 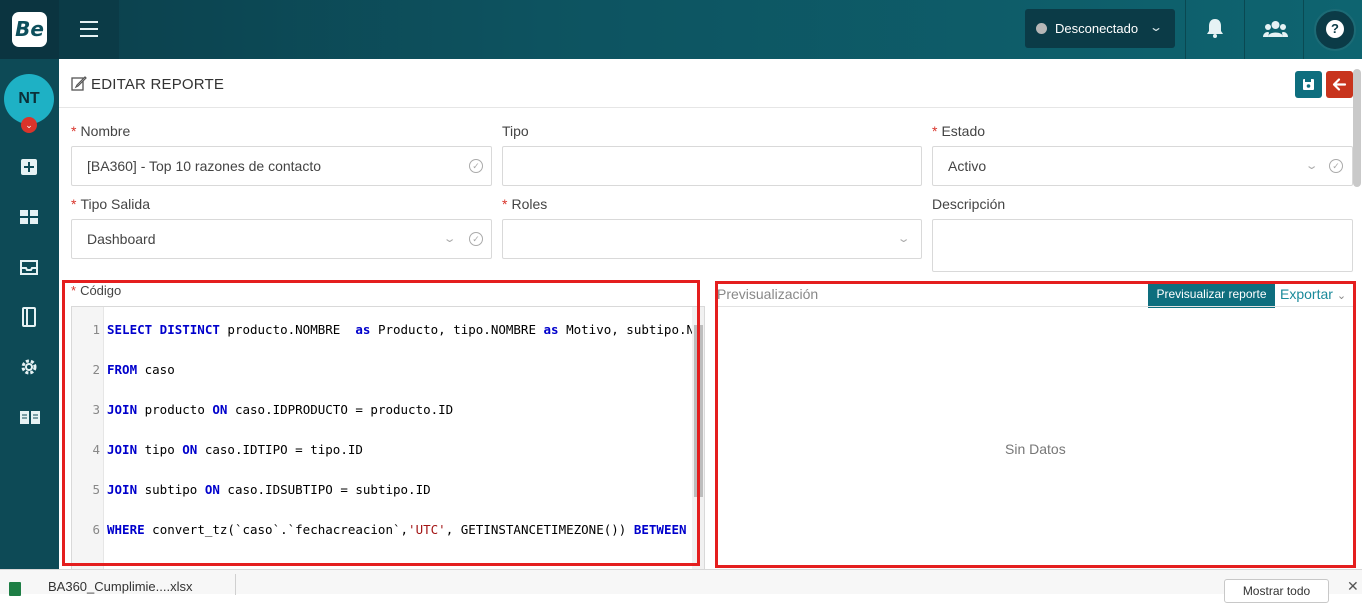 What do you see at coordinates (1142, 166) in the screenshot?
I see `estado-select: Activo ⌄ ✓` at bounding box center [1142, 166].